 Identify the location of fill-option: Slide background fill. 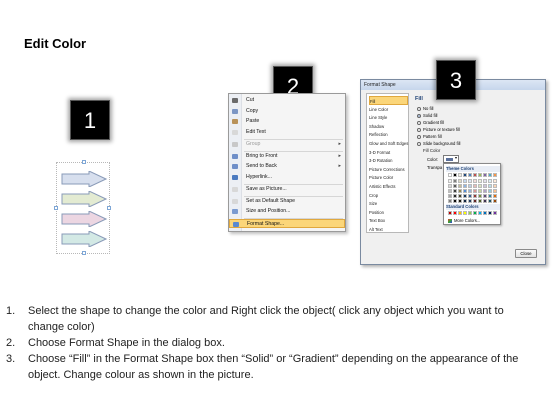
(438, 143).